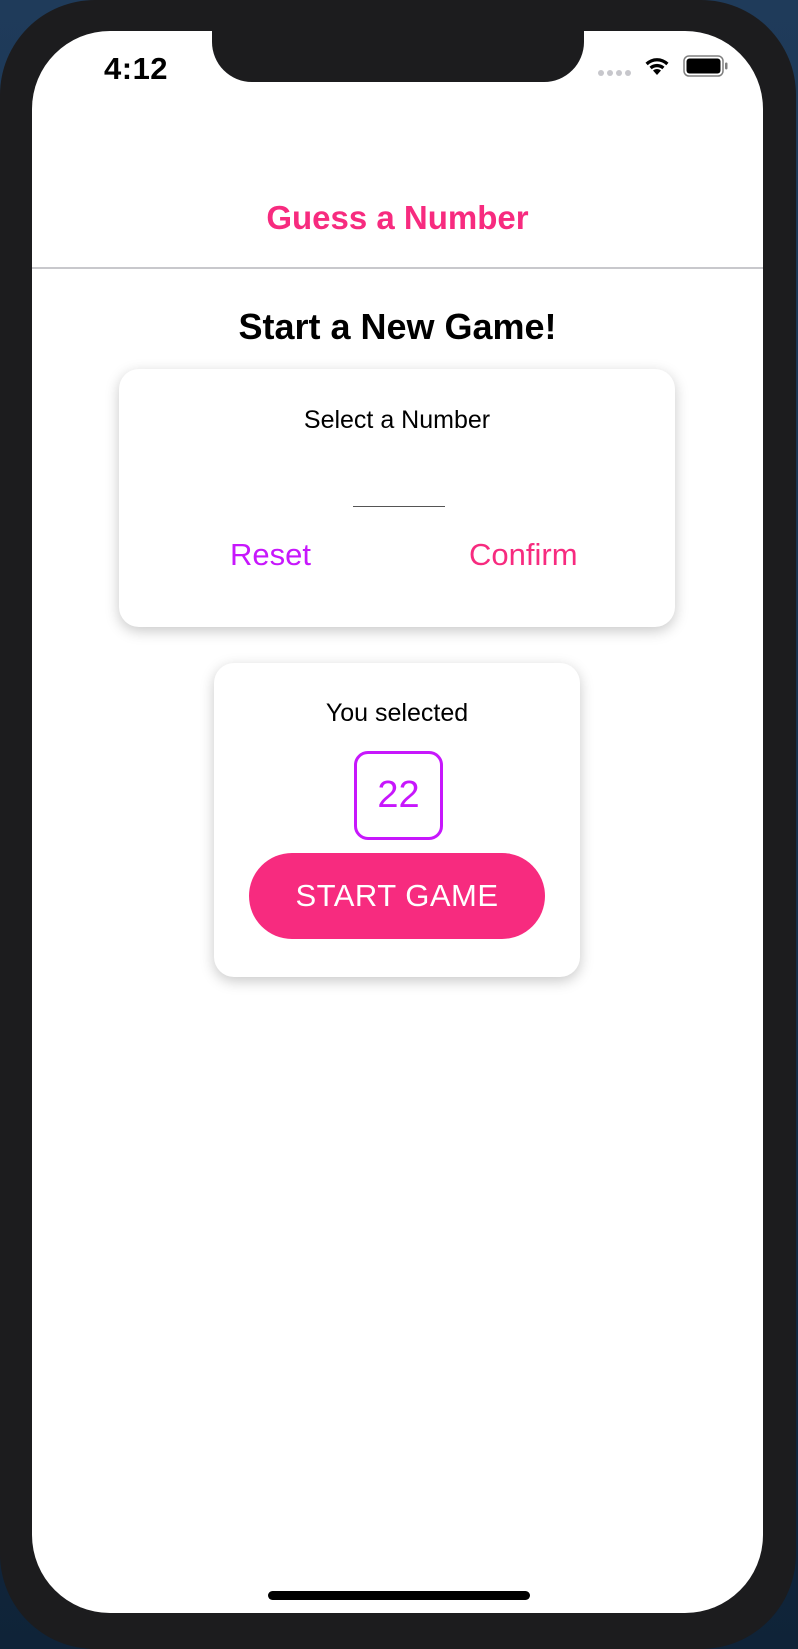 The width and height of the screenshot is (798, 1649). I want to click on battery-icon, so click(706, 68).